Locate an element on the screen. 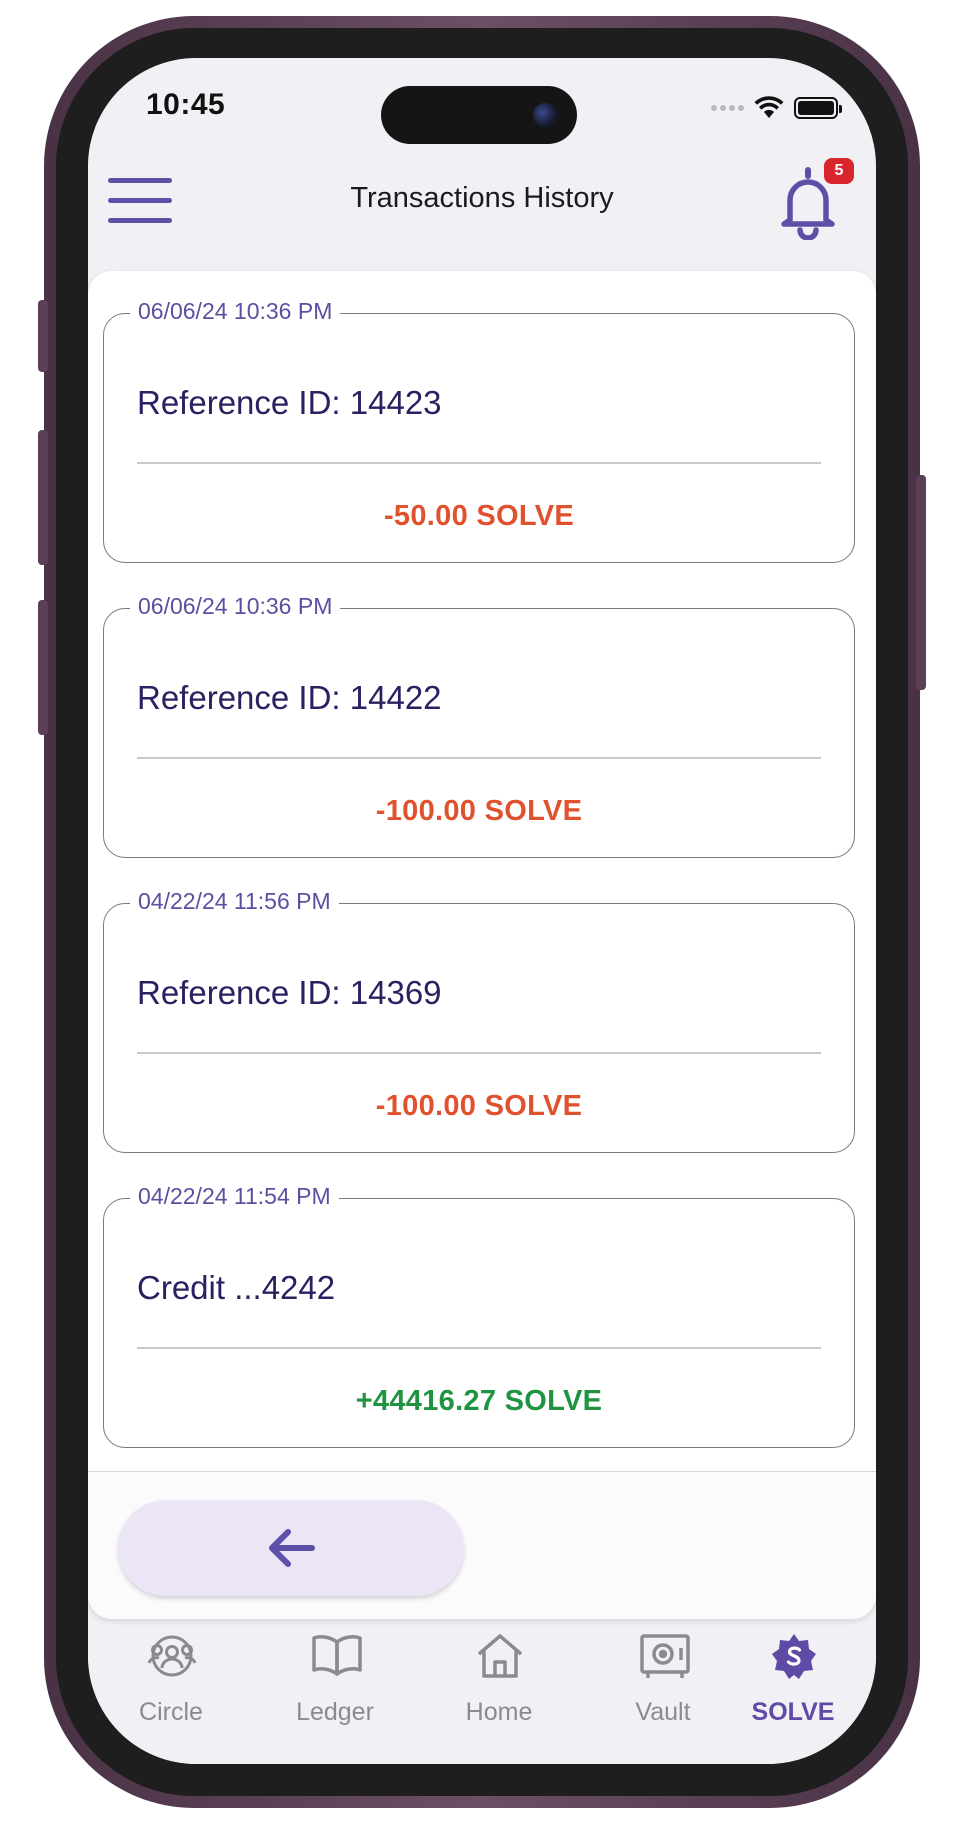 The width and height of the screenshot is (957, 1825). arrow-left-icon is located at coordinates (292, 1548).